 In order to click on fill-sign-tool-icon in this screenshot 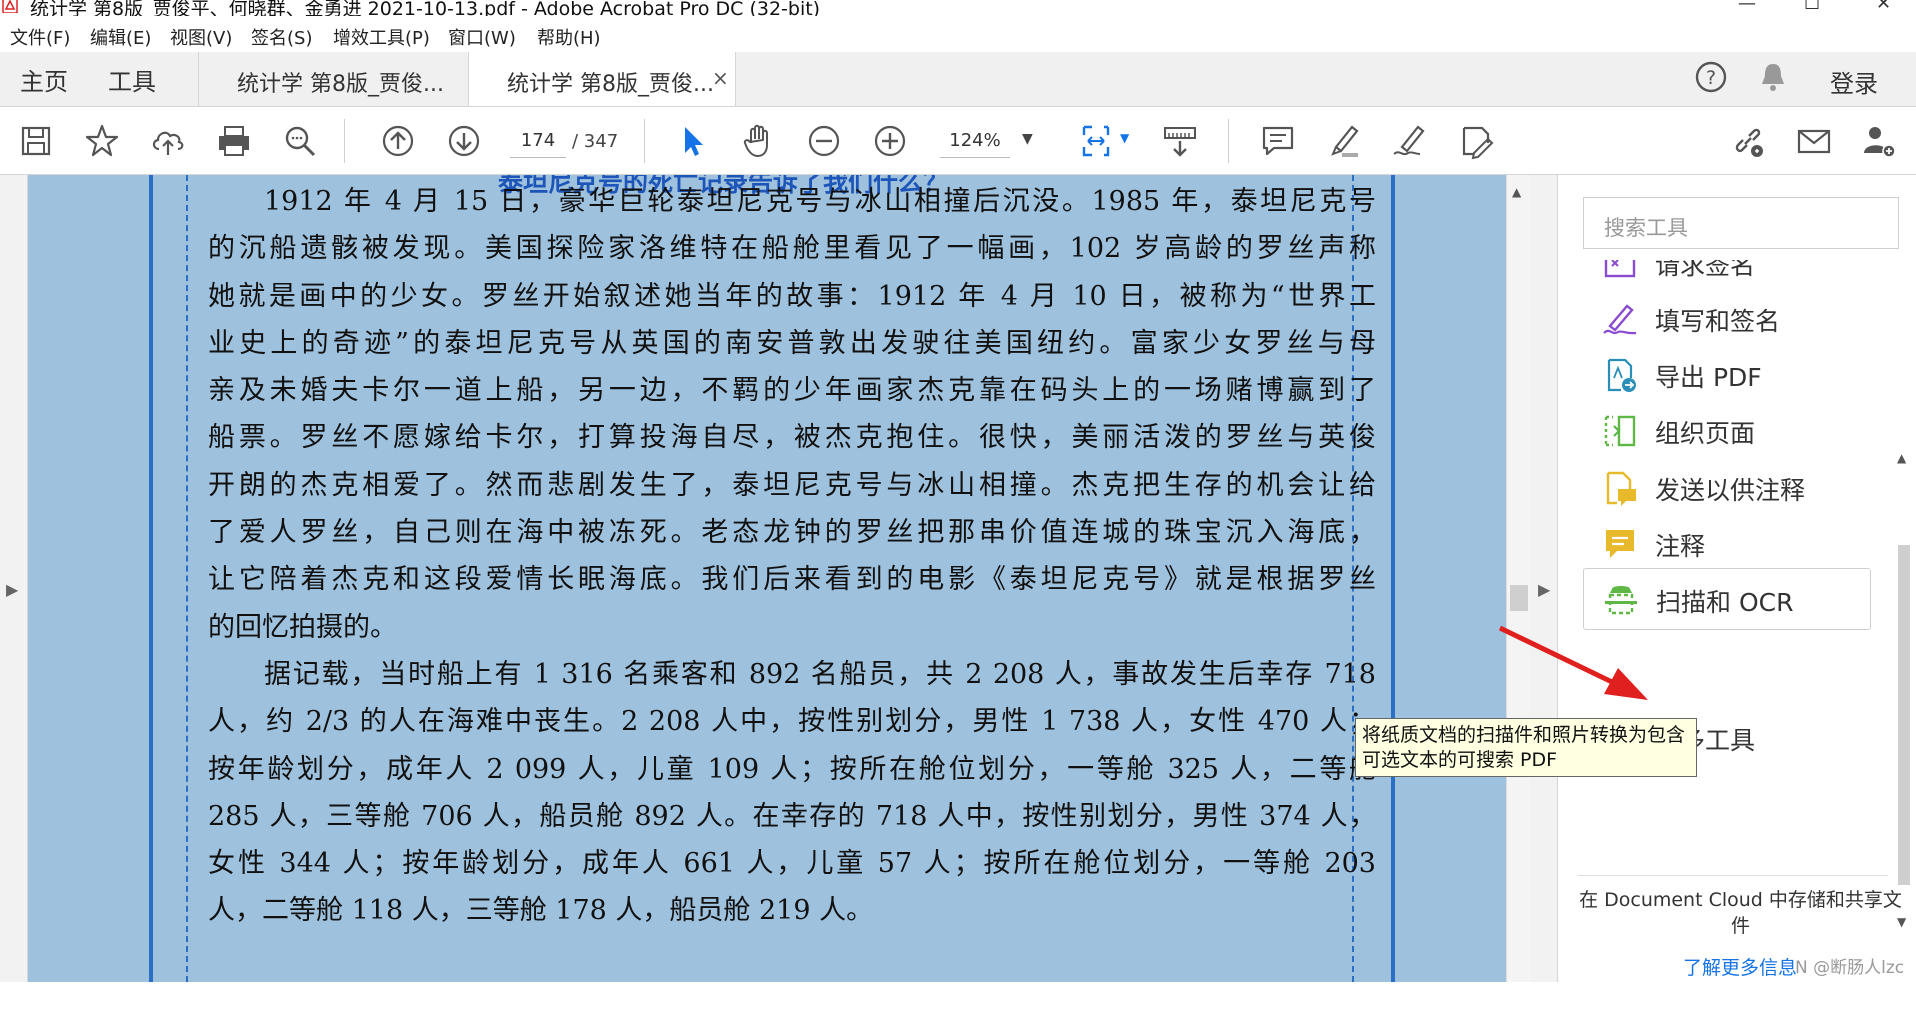, I will do `click(1476, 141)`.